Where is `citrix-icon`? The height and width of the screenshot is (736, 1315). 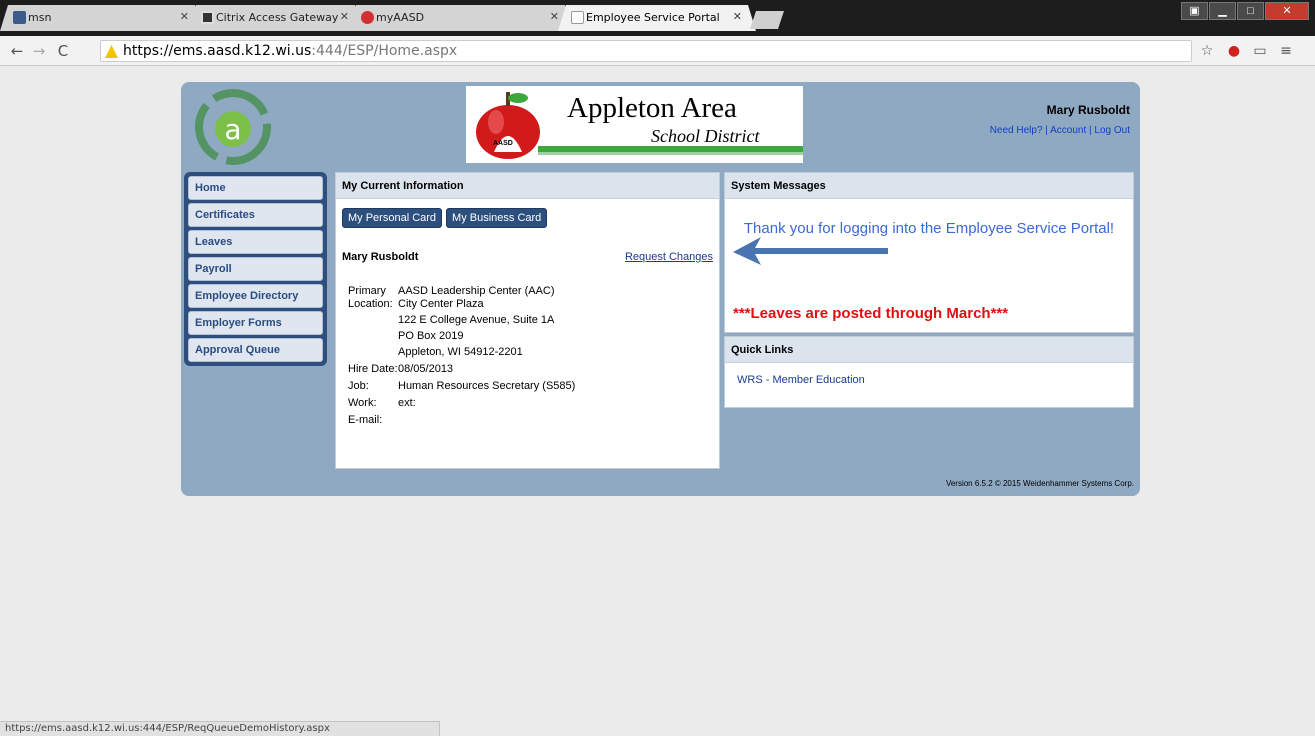 citrix-icon is located at coordinates (207, 17).